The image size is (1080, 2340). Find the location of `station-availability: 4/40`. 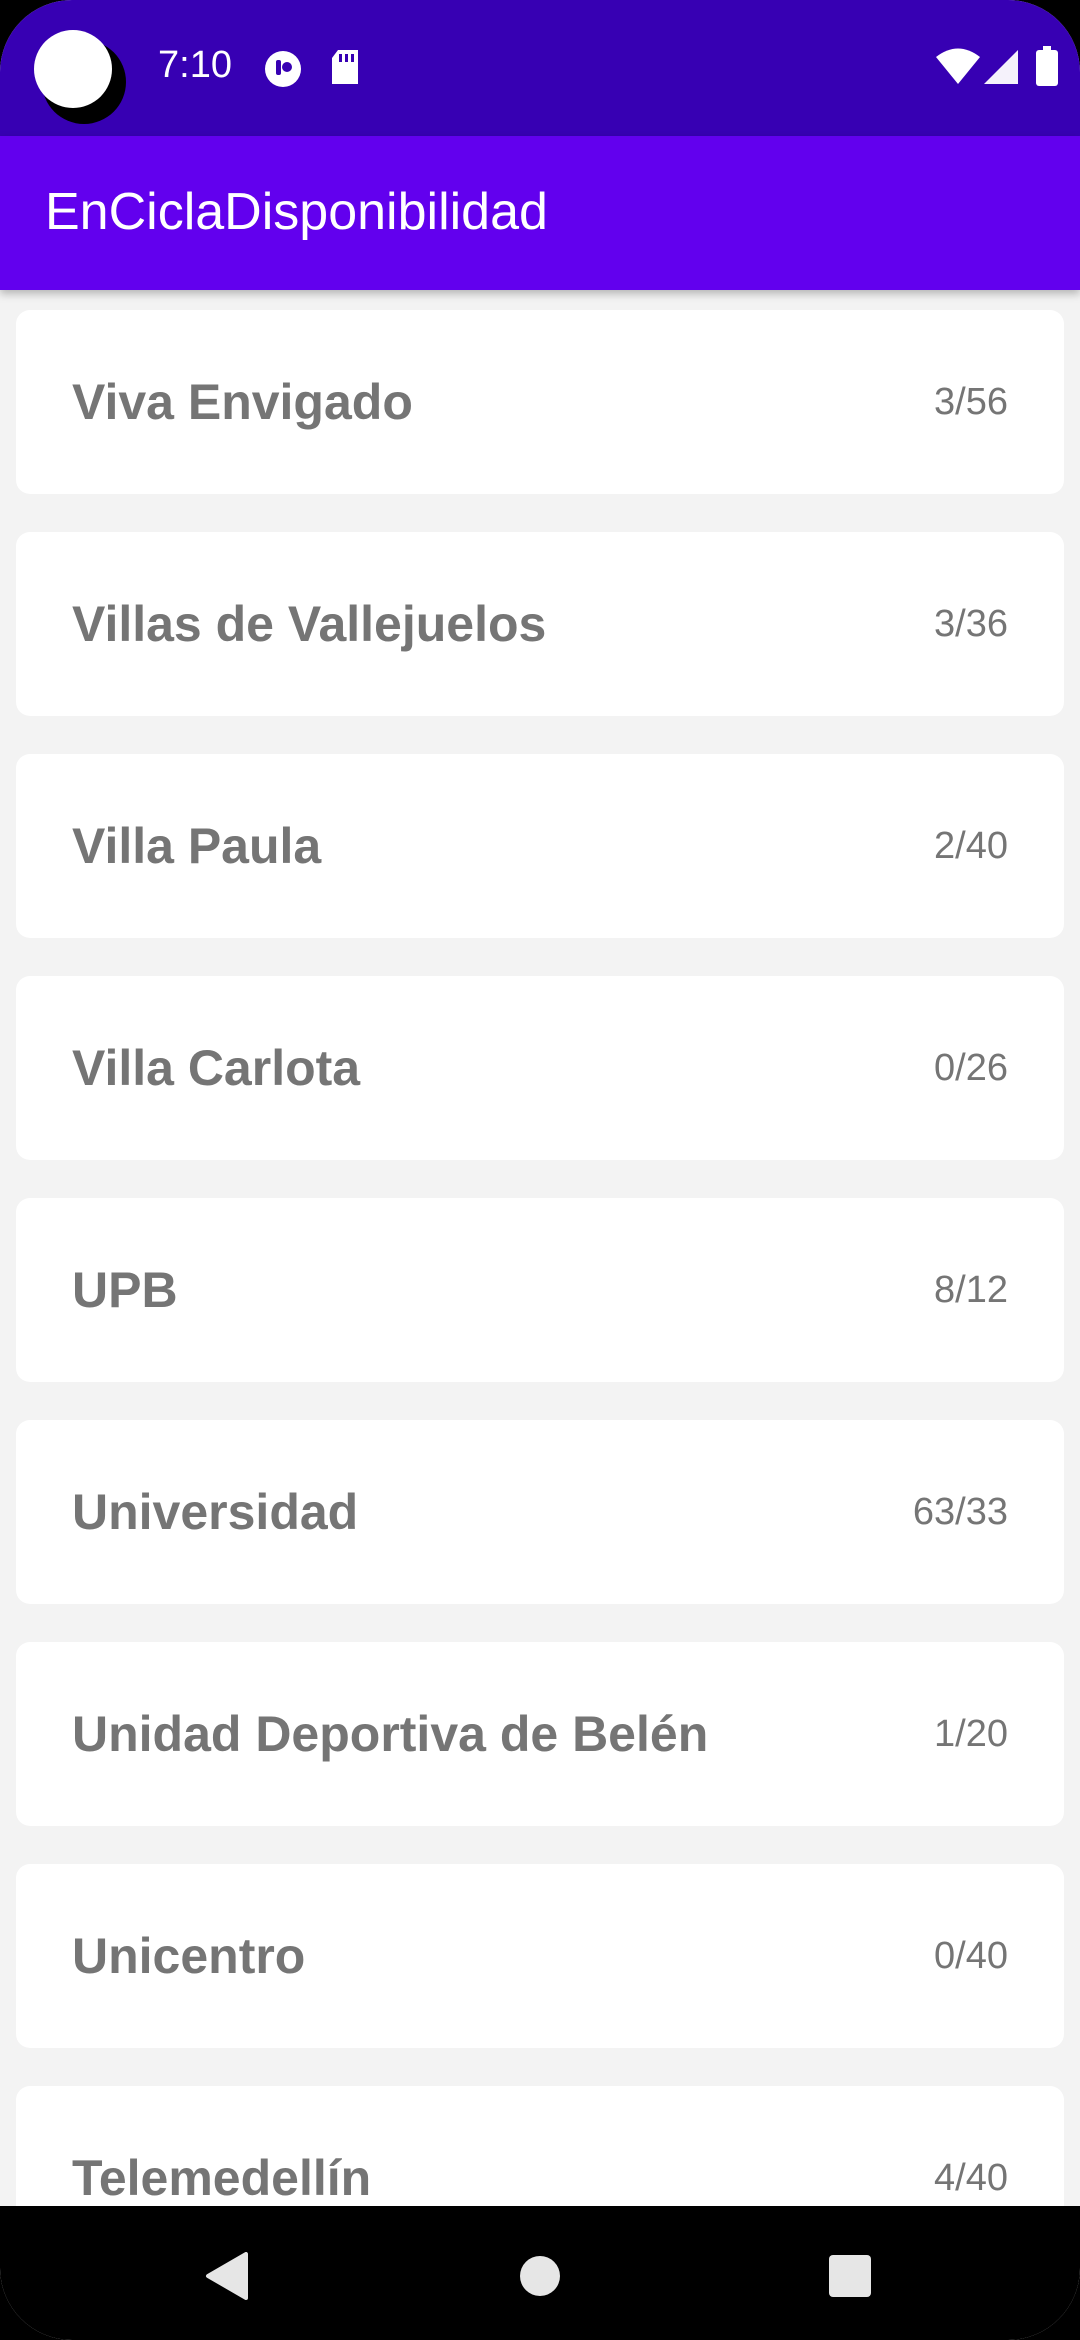

station-availability: 4/40 is located at coordinates (971, 2178).